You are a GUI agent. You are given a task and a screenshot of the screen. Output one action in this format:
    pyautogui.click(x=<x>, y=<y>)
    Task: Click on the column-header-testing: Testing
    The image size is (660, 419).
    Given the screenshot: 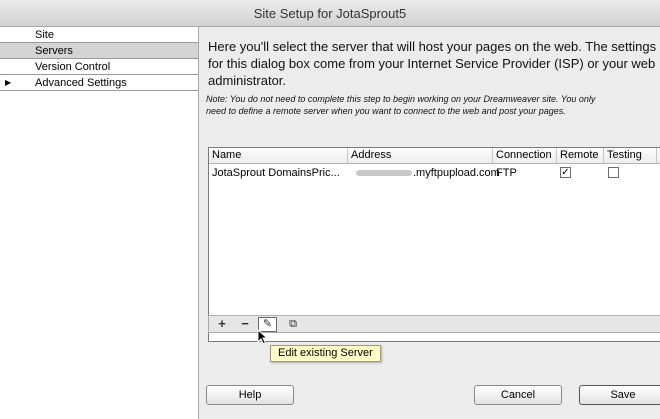 What is the action you would take?
    pyautogui.click(x=630, y=155)
    